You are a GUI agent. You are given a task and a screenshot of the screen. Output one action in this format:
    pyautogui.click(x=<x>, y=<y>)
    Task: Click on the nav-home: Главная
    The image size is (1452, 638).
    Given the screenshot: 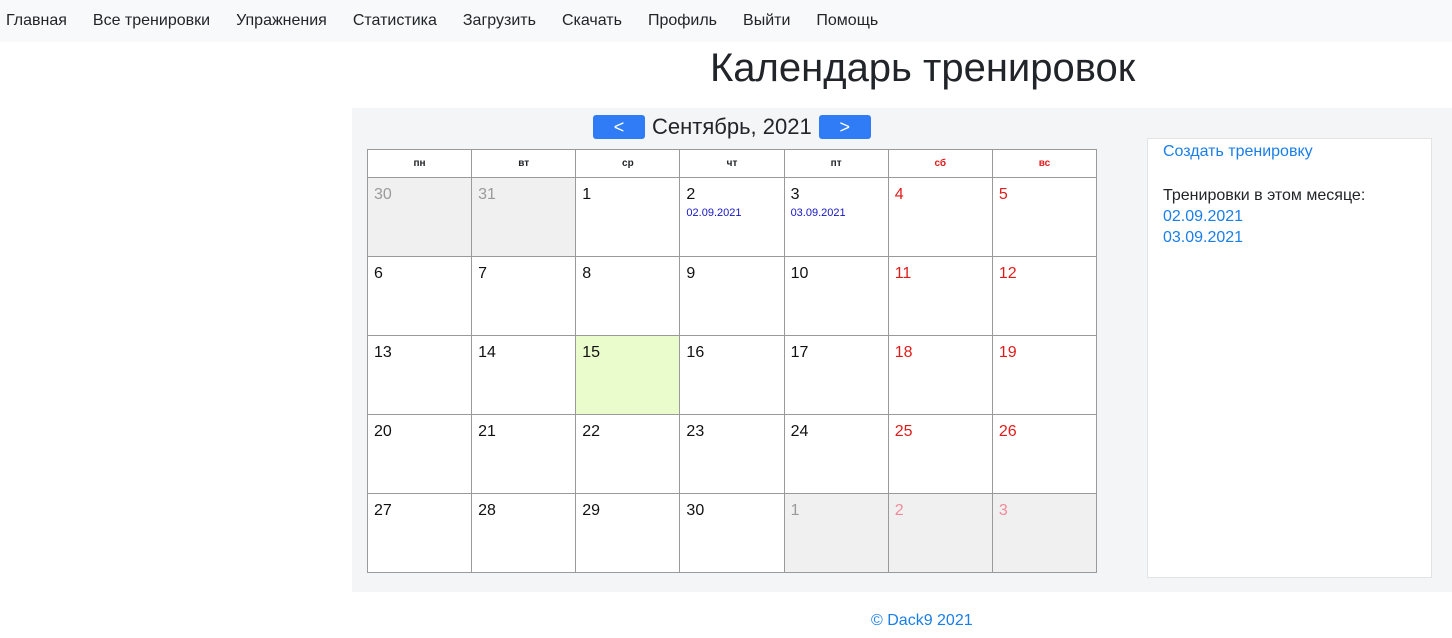 What is the action you would take?
    pyautogui.click(x=36, y=21)
    